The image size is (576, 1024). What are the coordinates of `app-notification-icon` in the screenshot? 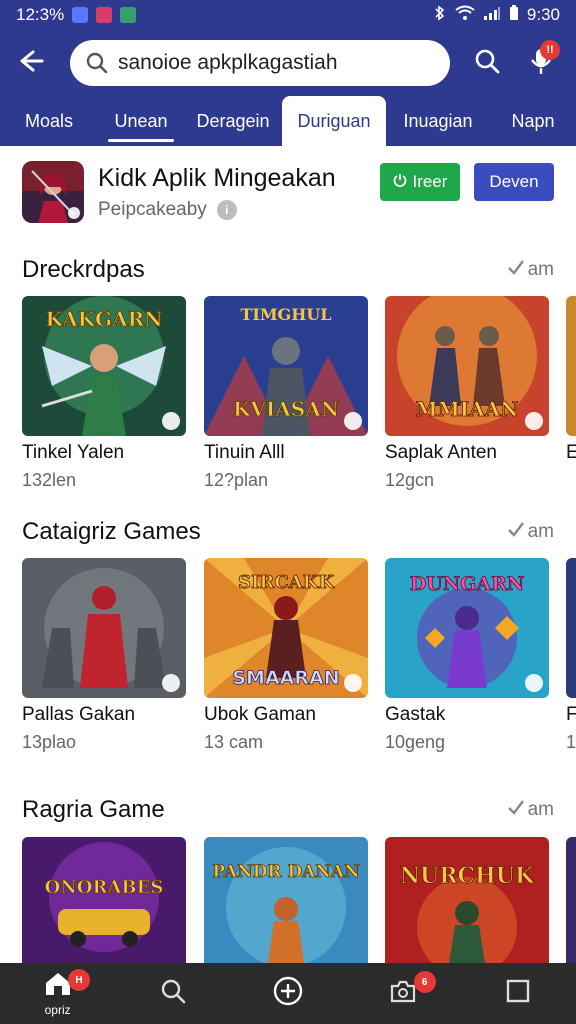 It's located at (80, 15).